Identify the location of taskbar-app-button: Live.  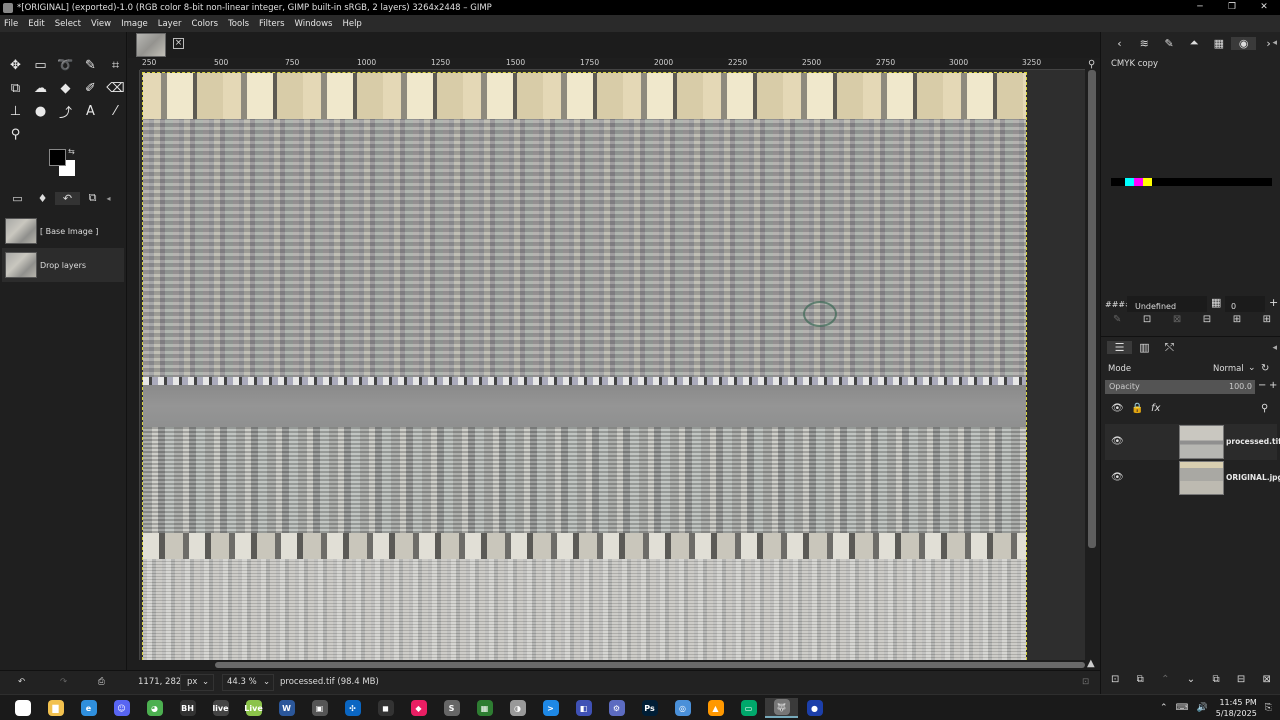
(253, 708).